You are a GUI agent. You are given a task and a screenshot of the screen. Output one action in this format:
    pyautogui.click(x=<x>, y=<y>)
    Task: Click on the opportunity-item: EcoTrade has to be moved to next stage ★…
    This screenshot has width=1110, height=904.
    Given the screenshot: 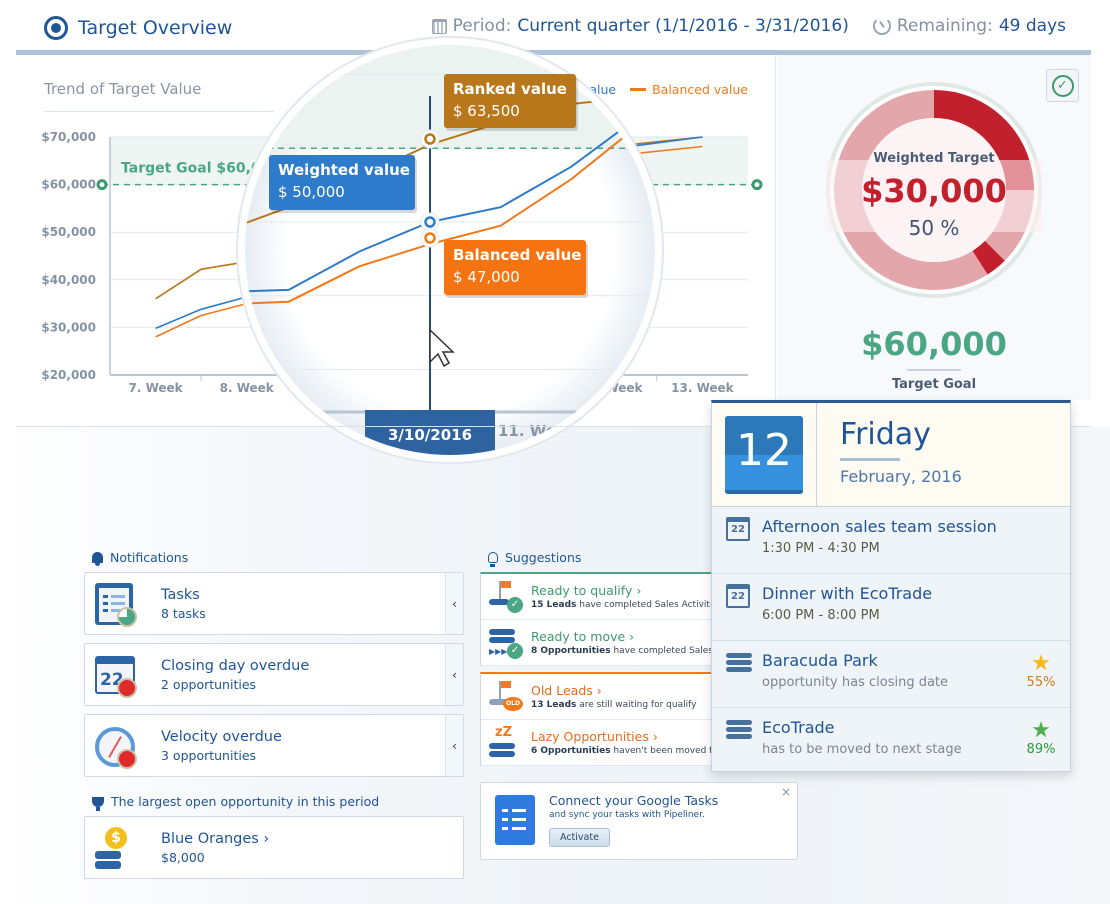 What is the action you would take?
    pyautogui.click(x=891, y=741)
    